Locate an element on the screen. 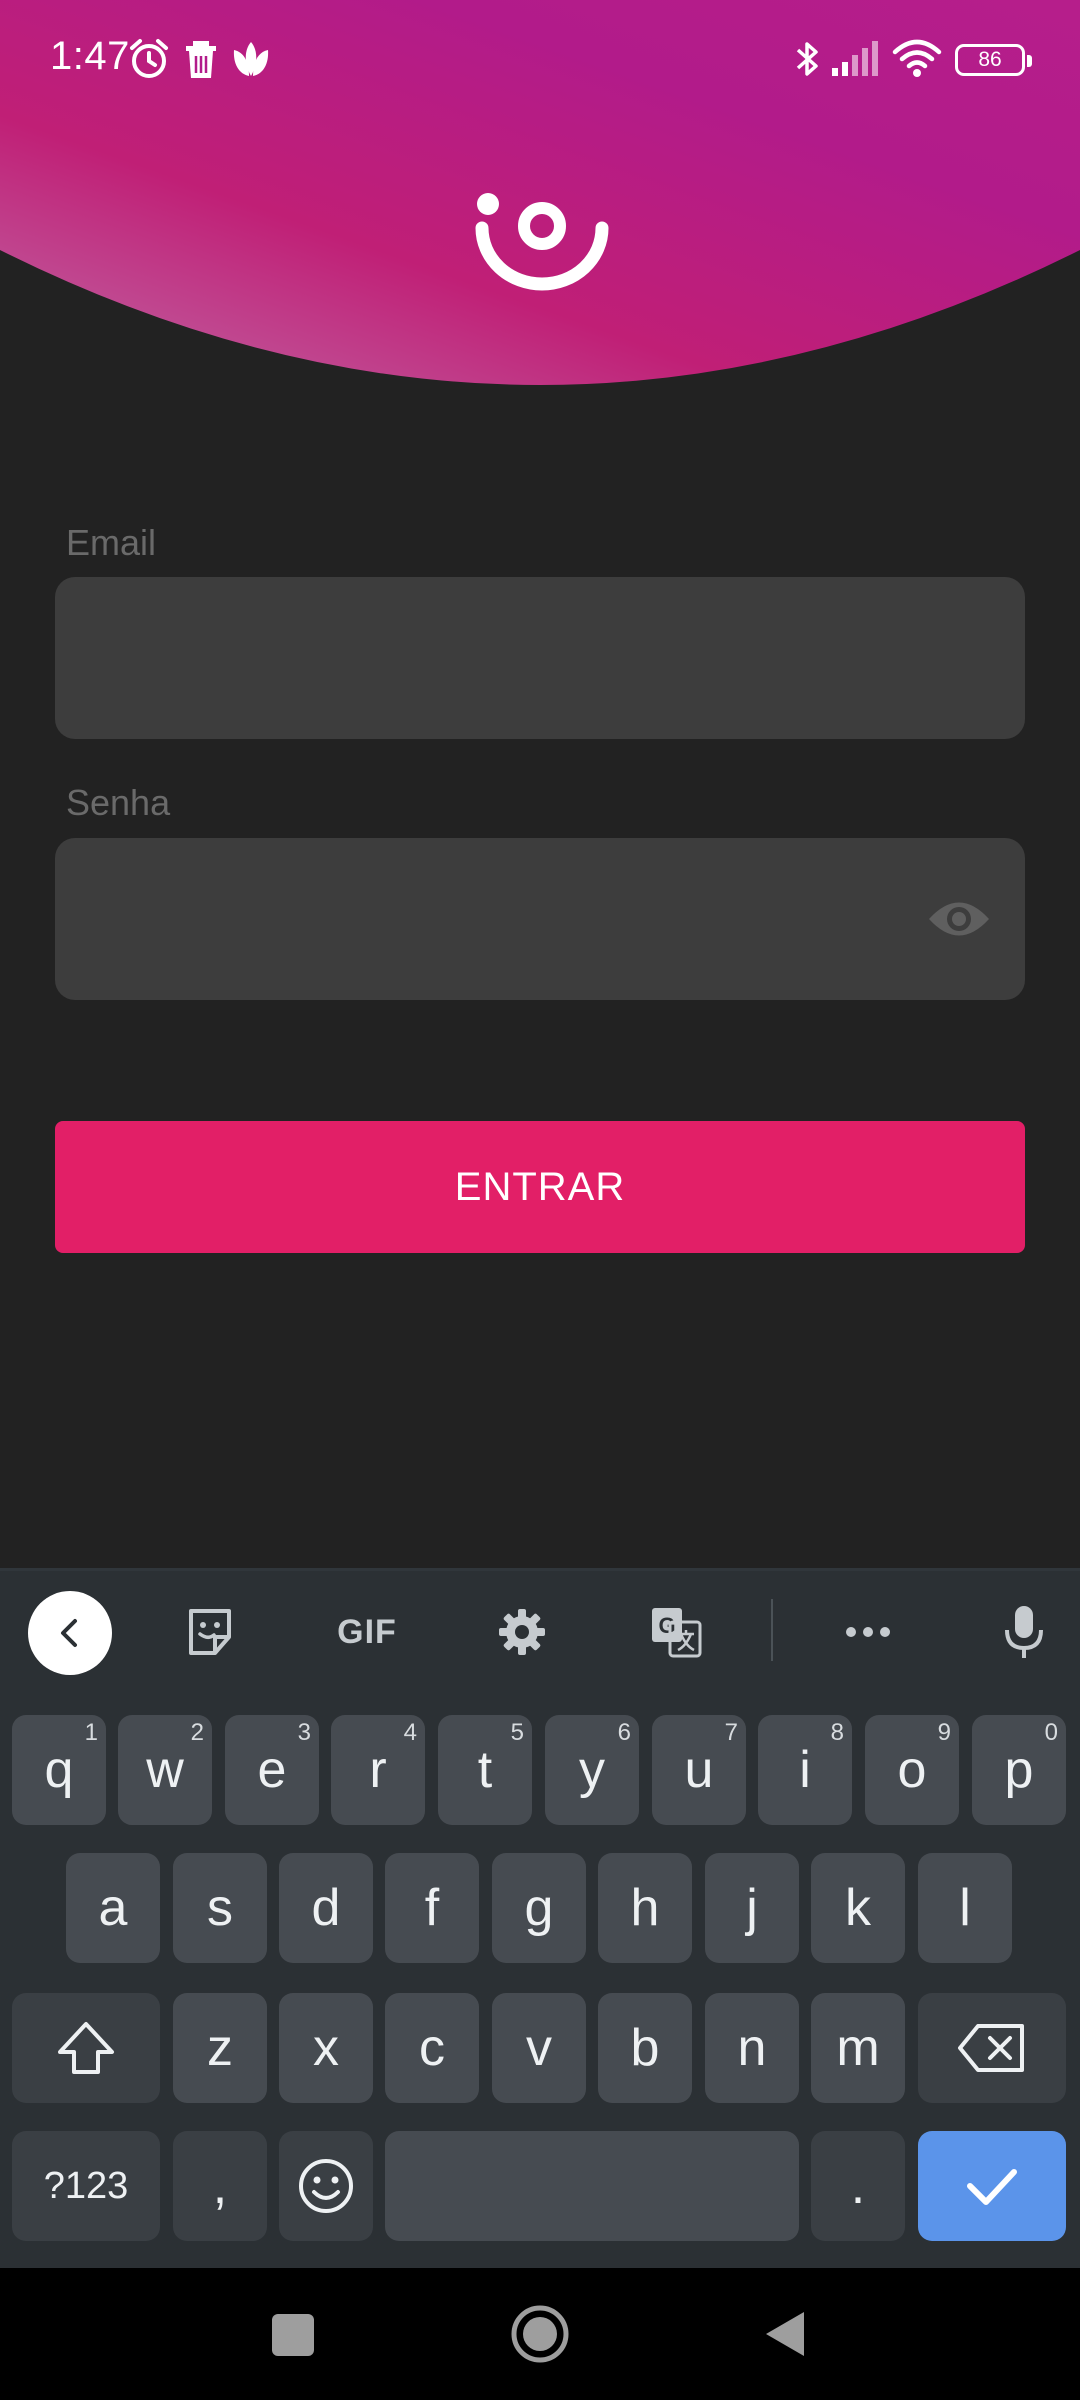 The width and height of the screenshot is (1080, 2400). login-button: ENTRAR is located at coordinates (540, 1187).